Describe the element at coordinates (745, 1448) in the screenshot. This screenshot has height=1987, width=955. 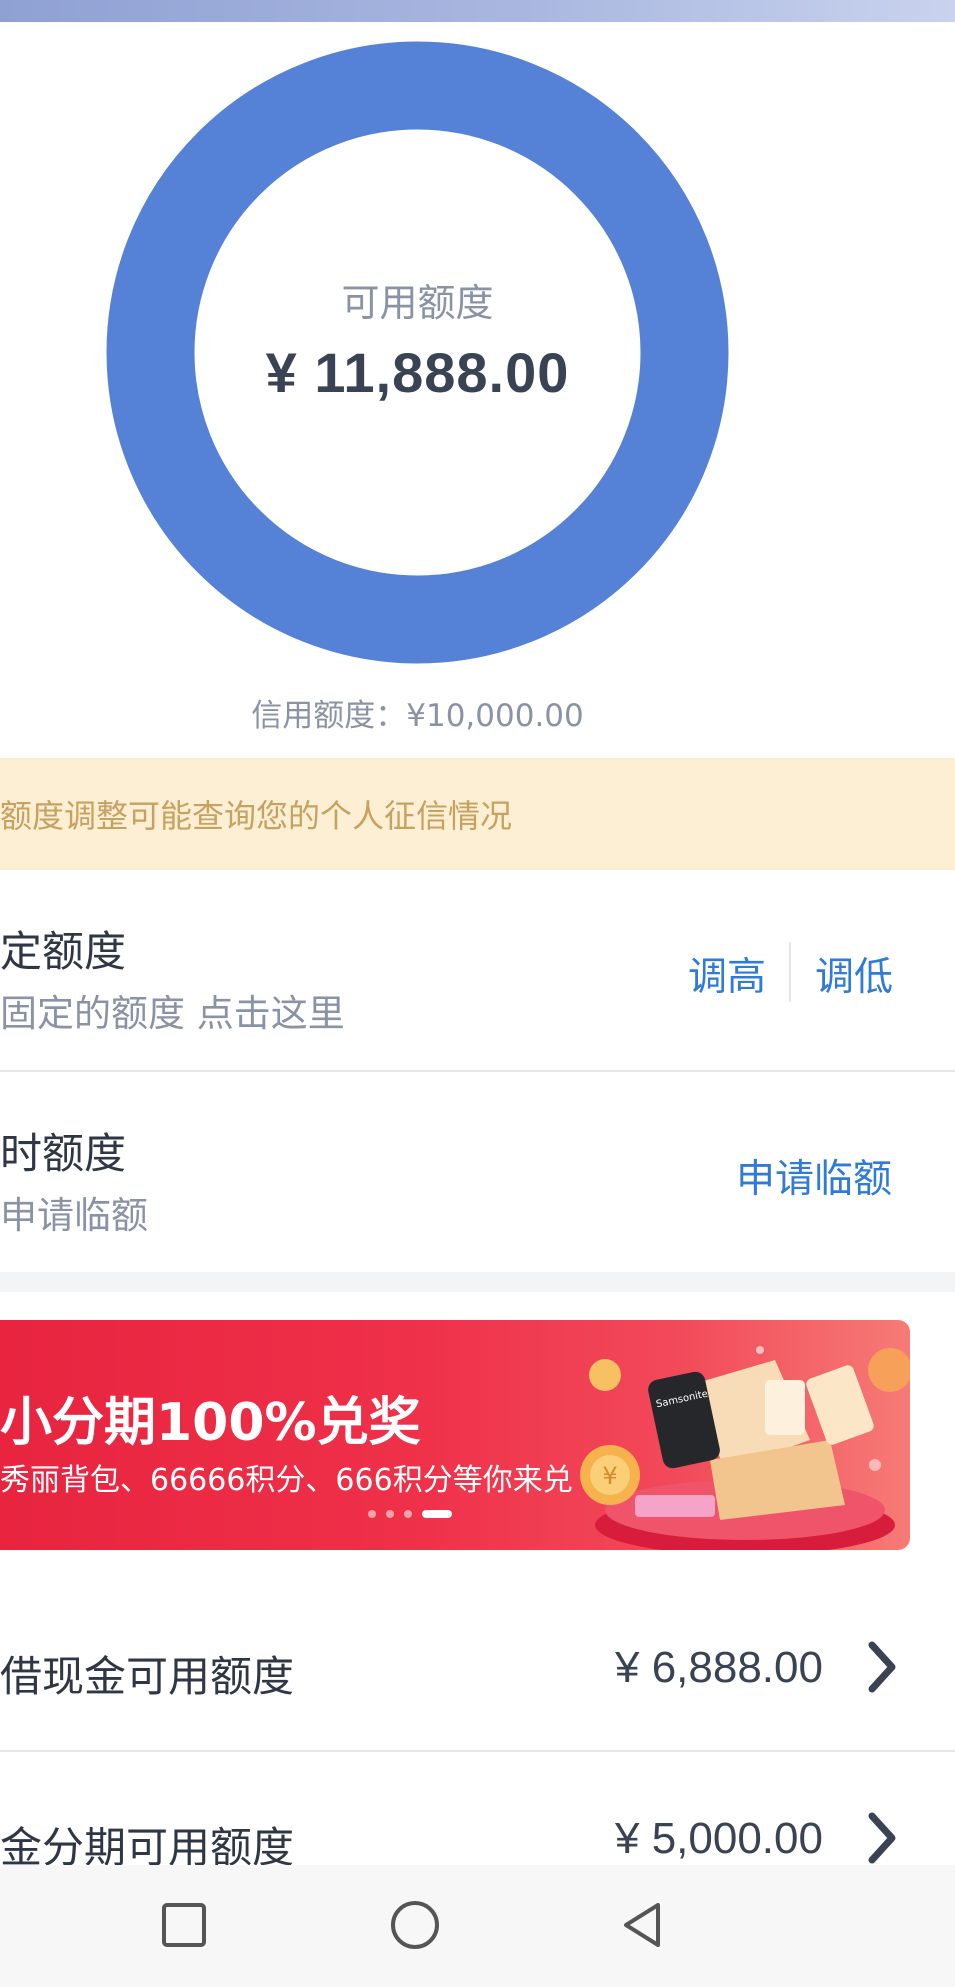
I see `gift-box-illustration: ¥ Samsonite` at that location.